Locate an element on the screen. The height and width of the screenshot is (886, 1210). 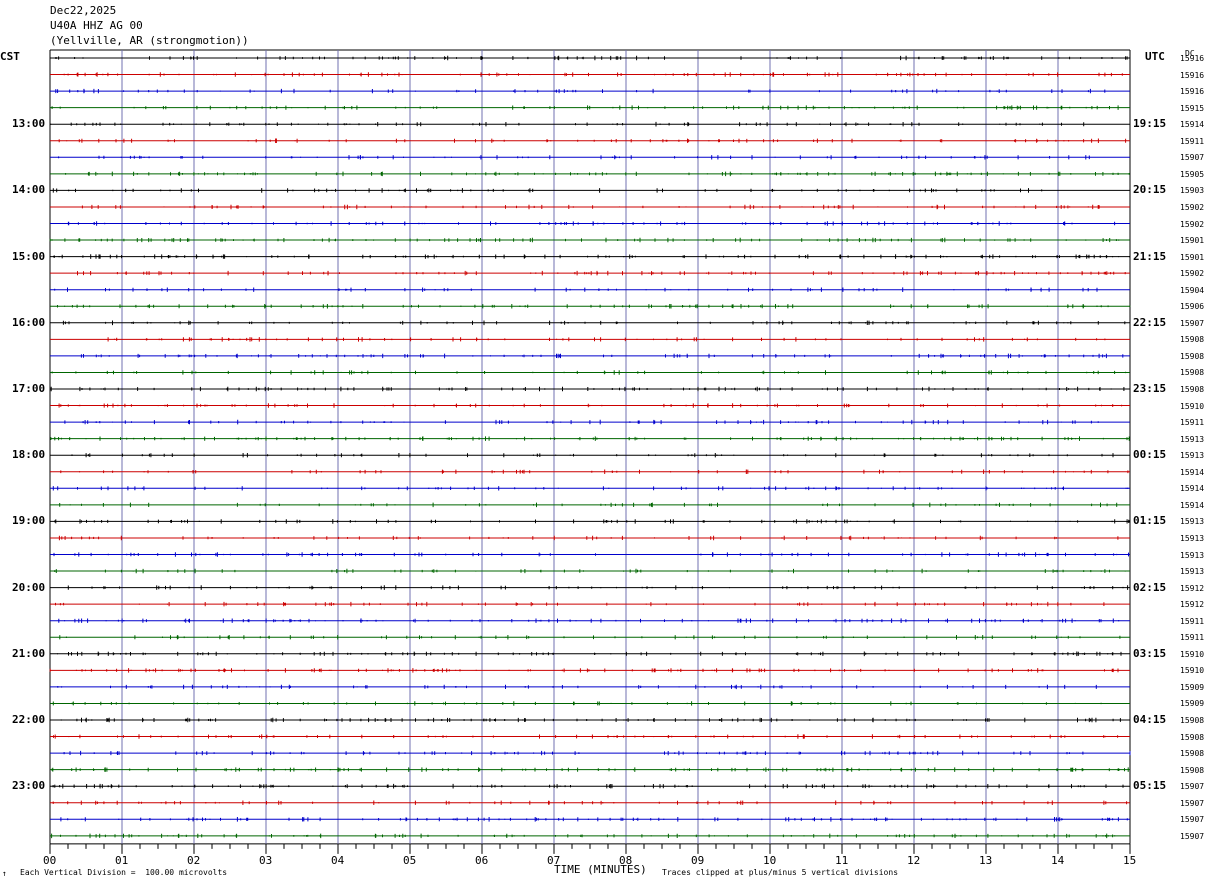
x-tick-label: 04 is located at coordinates (338, 860).